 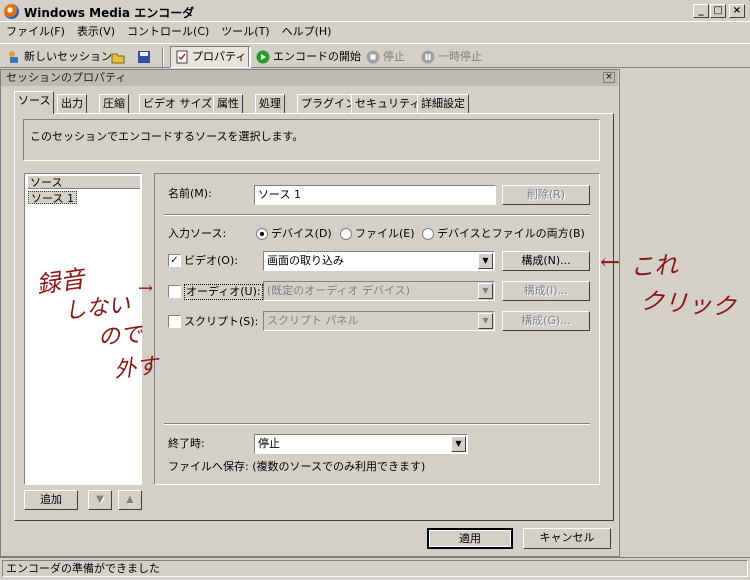 I want to click on description-box: このセッションでエンコードするソースを選択します。, so click(x=311, y=140).